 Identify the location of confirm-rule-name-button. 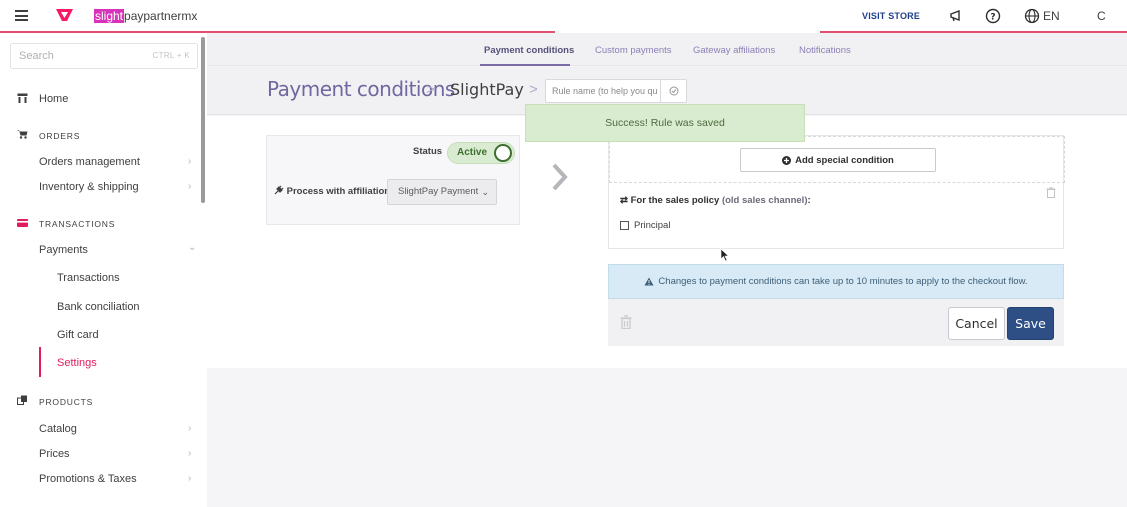
(673, 91).